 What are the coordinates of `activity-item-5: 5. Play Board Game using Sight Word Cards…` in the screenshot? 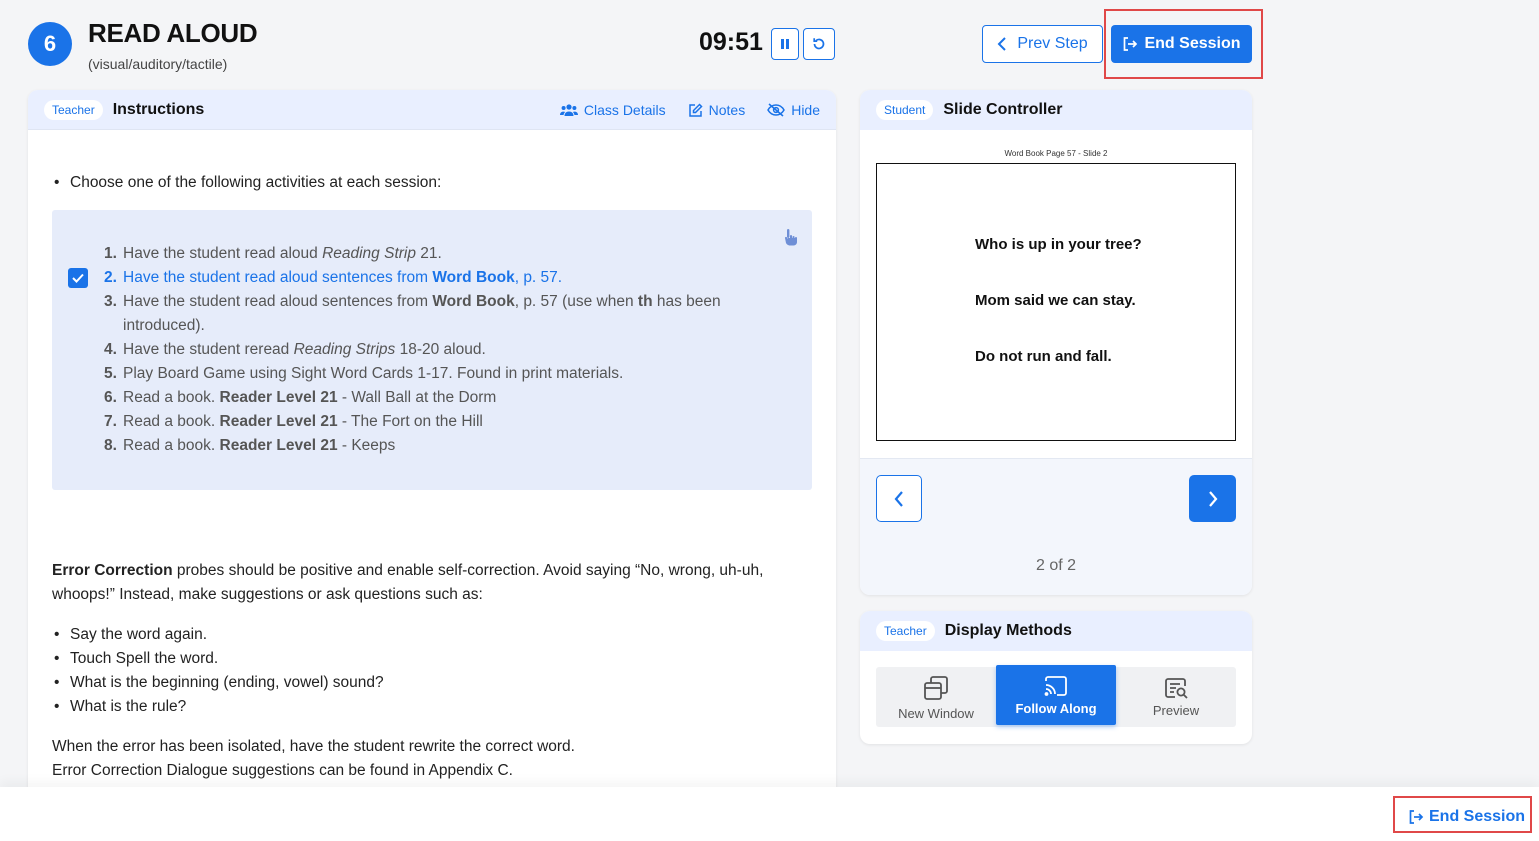 It's located at (444, 374).